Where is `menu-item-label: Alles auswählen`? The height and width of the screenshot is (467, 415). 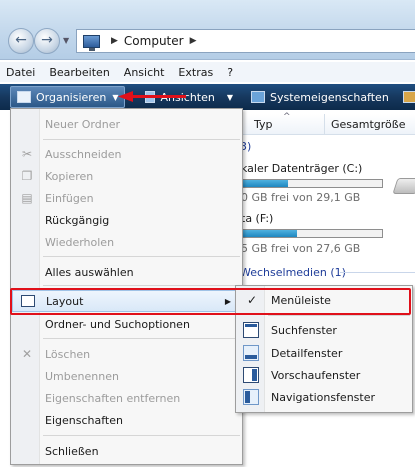 menu-item-label: Alles auswählen is located at coordinates (89, 272).